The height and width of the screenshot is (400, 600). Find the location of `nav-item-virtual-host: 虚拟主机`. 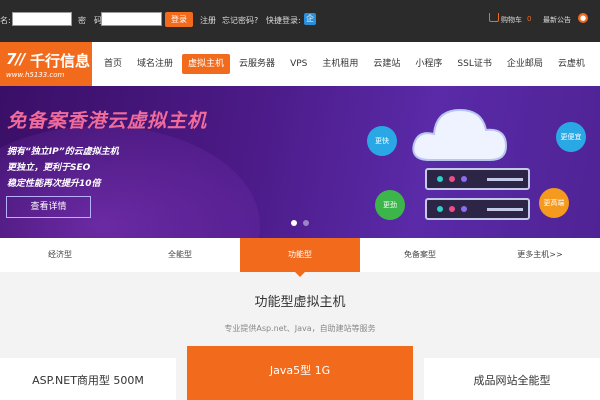

nav-item-virtual-host: 虚拟主机 is located at coordinates (206, 64).